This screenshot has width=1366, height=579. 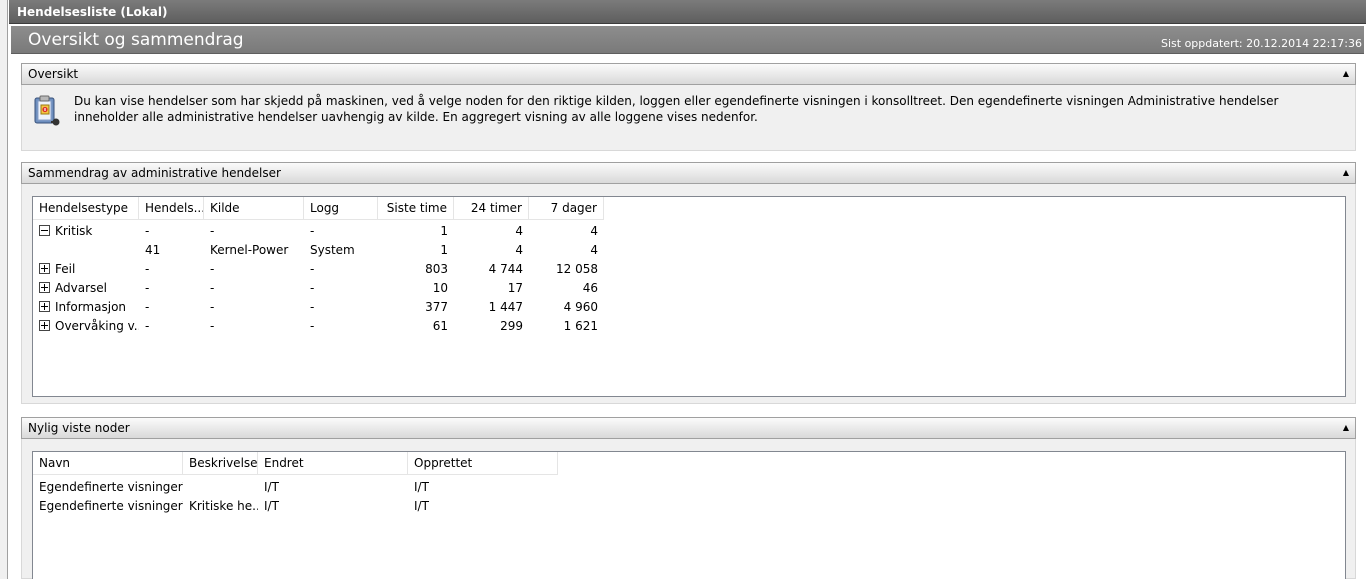 I want to click on left-pane-edge, so click(x=4, y=289).